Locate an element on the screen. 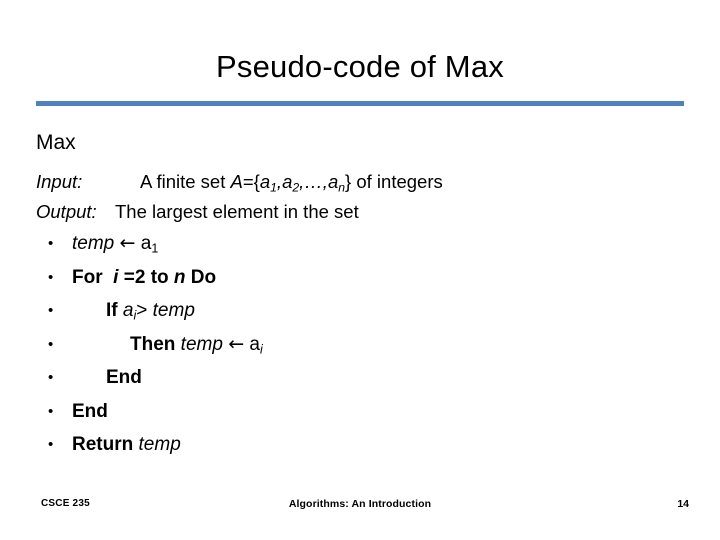  pseudocode-step-text: For i =2 to n Do is located at coordinates (132, 278).